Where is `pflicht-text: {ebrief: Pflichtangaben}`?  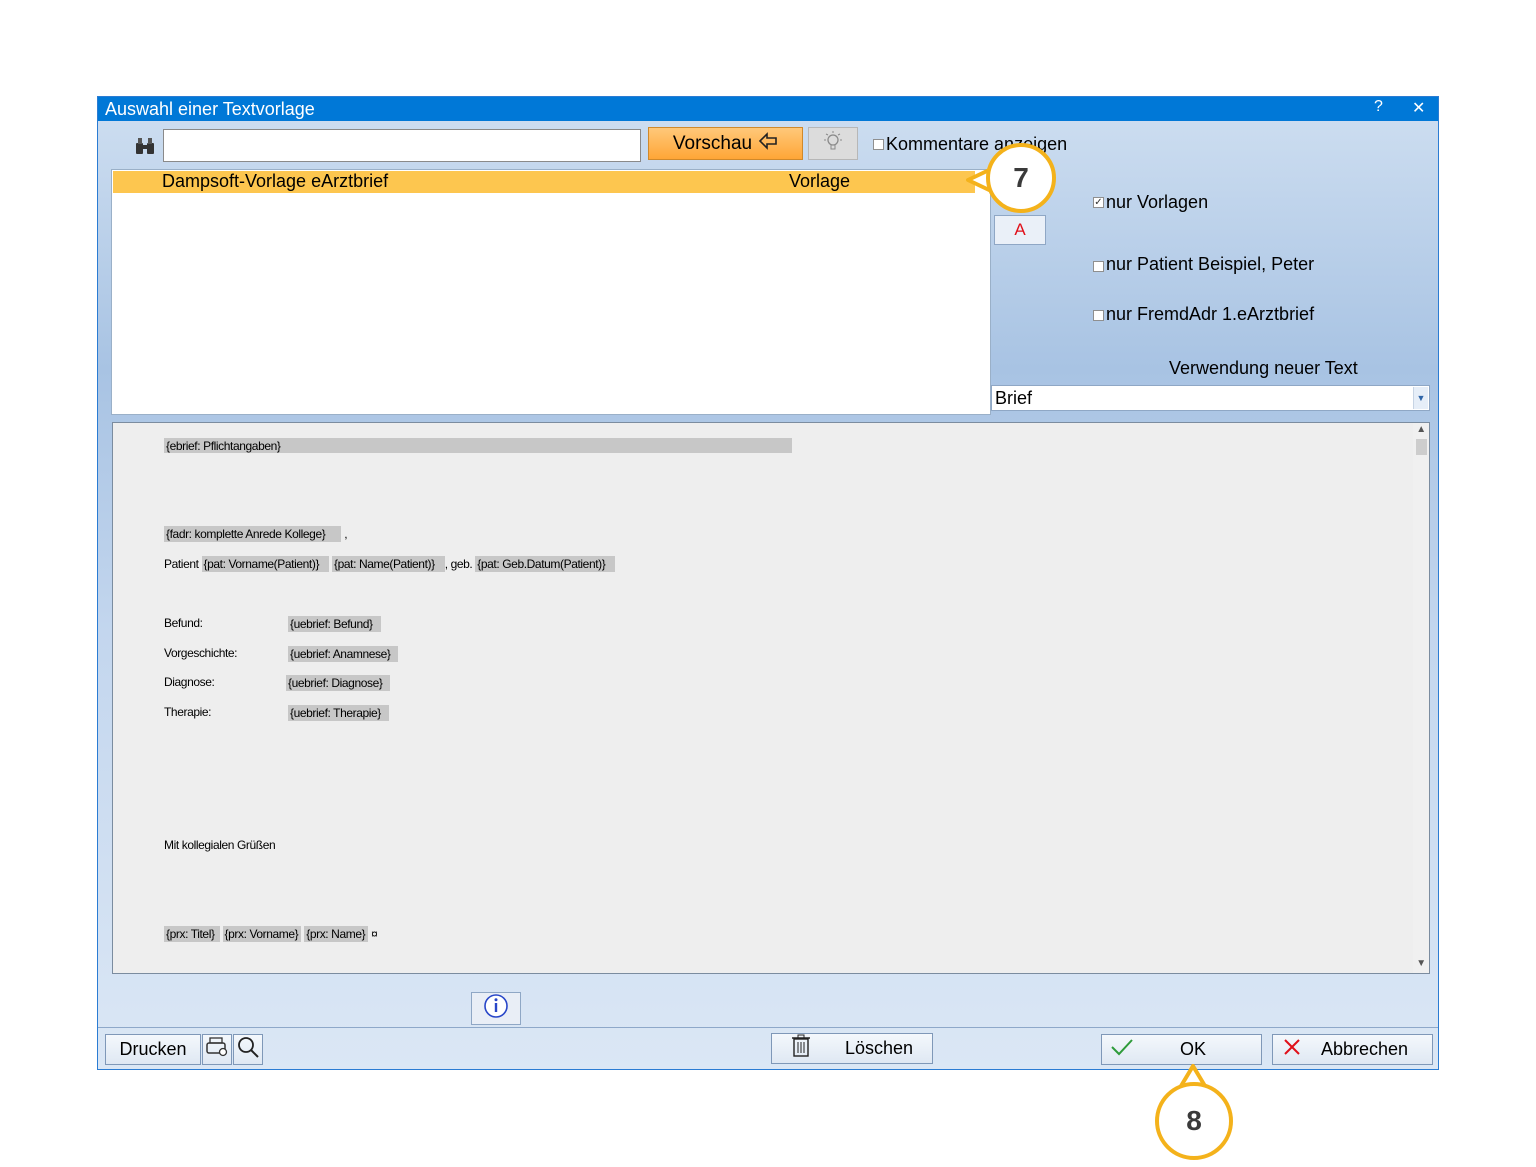
pflicht-text: {ebrief: Pflichtangaben} is located at coordinates (223, 446).